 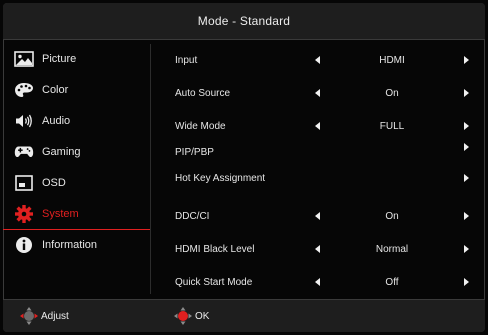 What do you see at coordinates (24, 152) in the screenshot?
I see `gamepad-icon` at bounding box center [24, 152].